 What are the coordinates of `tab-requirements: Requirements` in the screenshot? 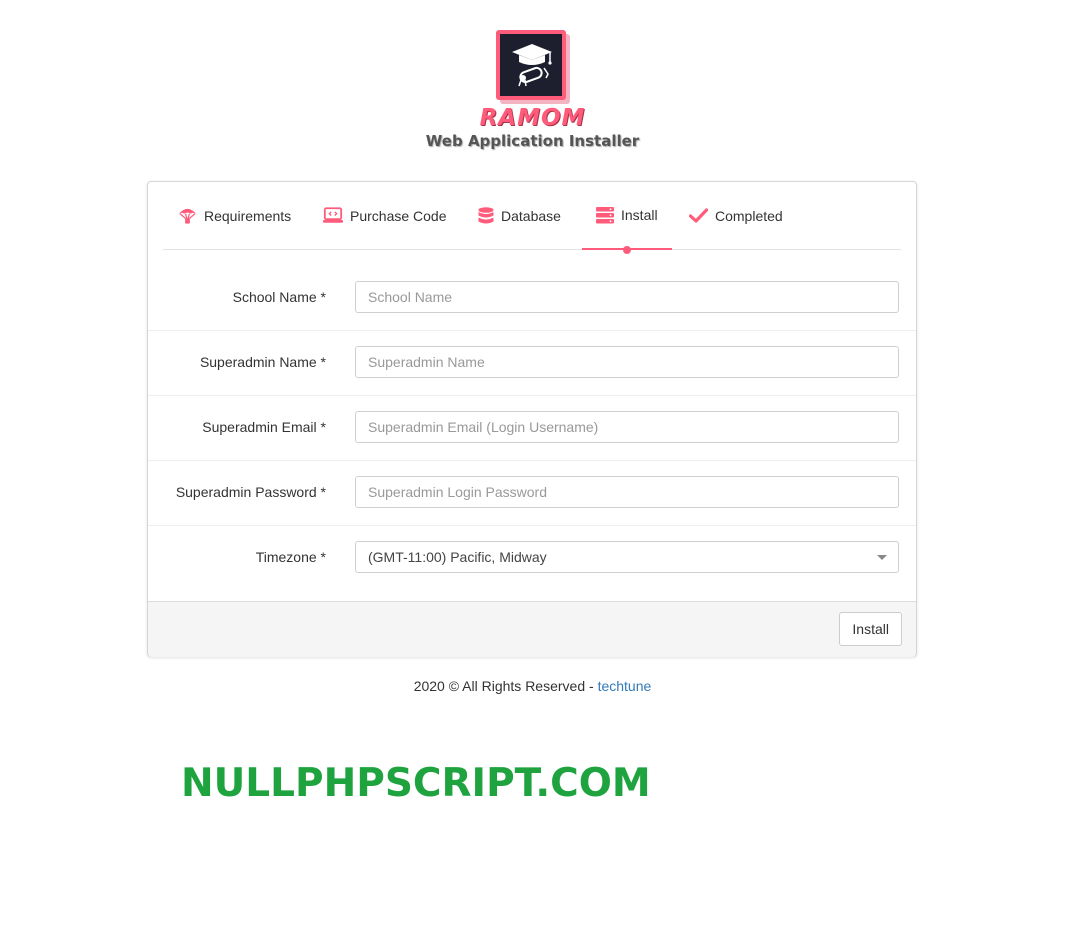 It's located at (234, 215).